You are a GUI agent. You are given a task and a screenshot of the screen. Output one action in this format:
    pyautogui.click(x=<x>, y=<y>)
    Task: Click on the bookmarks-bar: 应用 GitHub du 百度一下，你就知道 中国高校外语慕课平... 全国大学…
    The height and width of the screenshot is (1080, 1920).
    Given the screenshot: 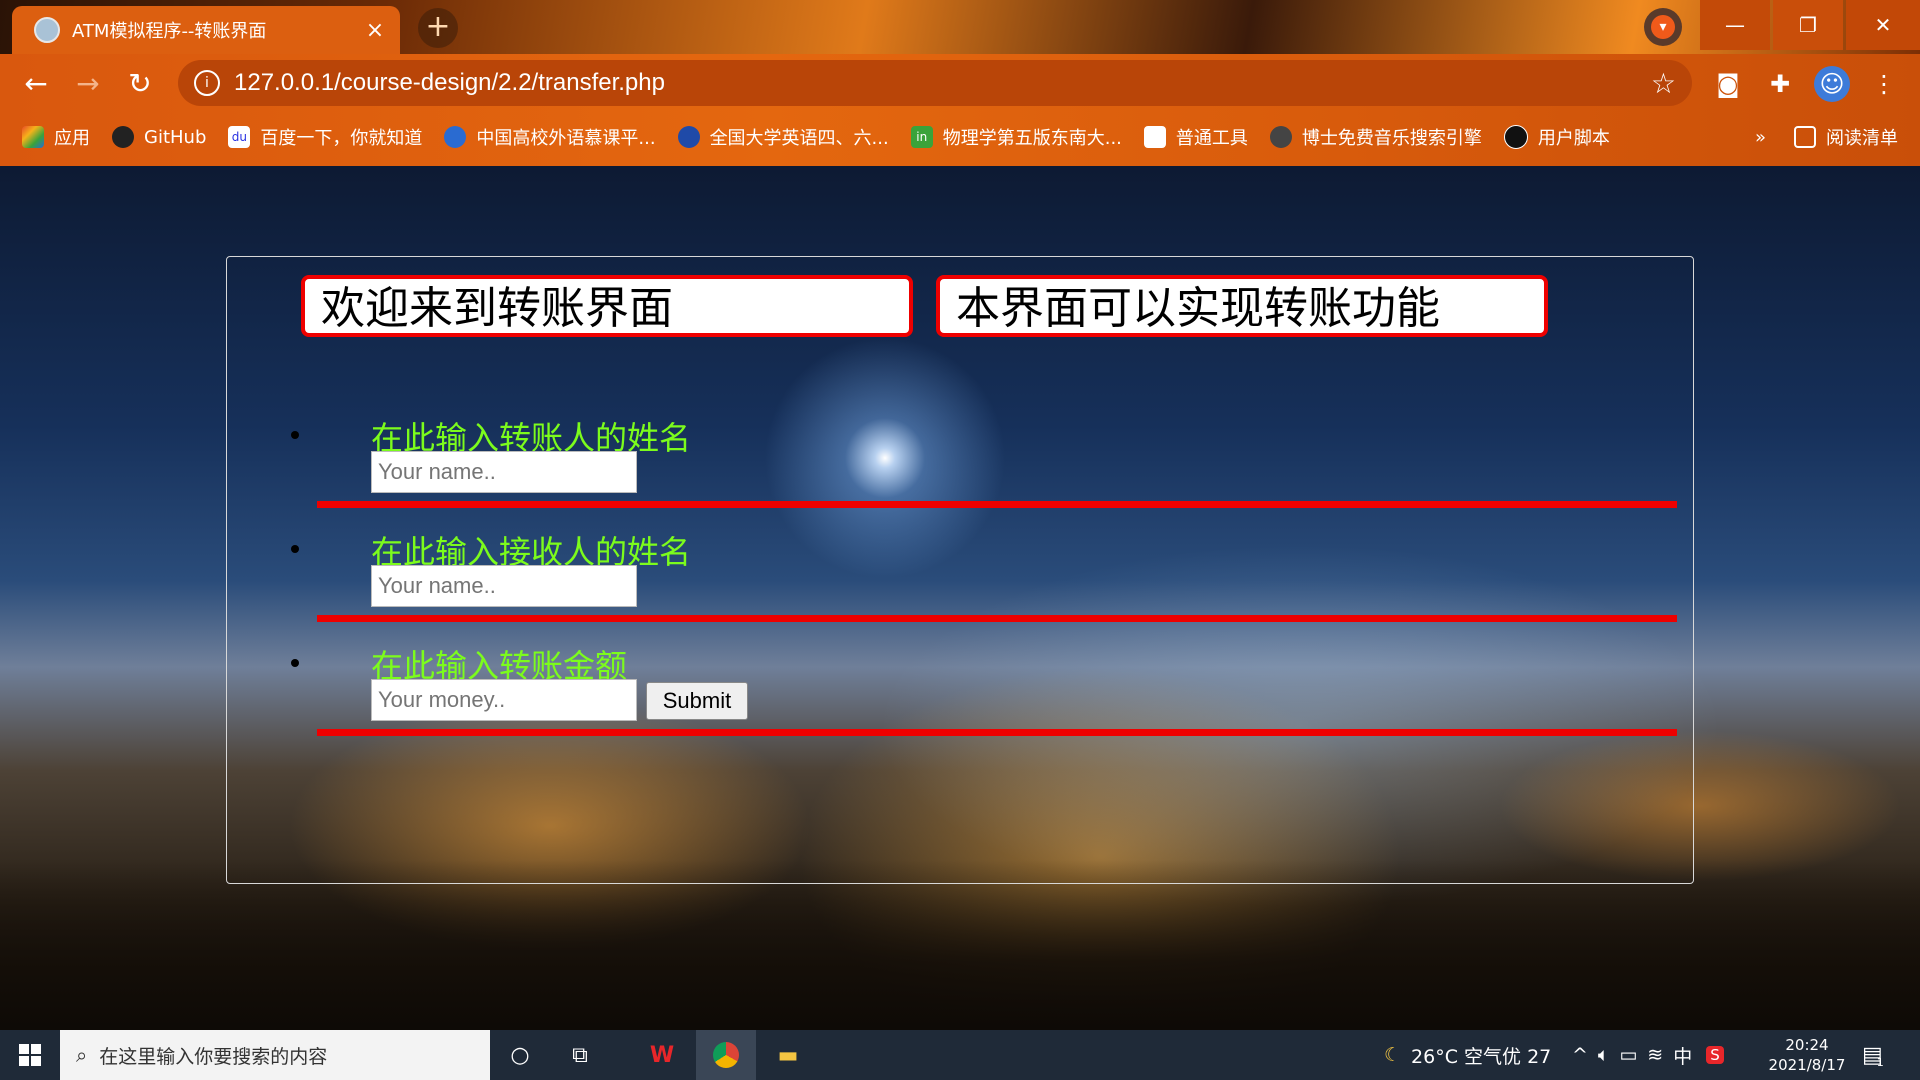 What is the action you would take?
    pyautogui.click(x=960, y=137)
    